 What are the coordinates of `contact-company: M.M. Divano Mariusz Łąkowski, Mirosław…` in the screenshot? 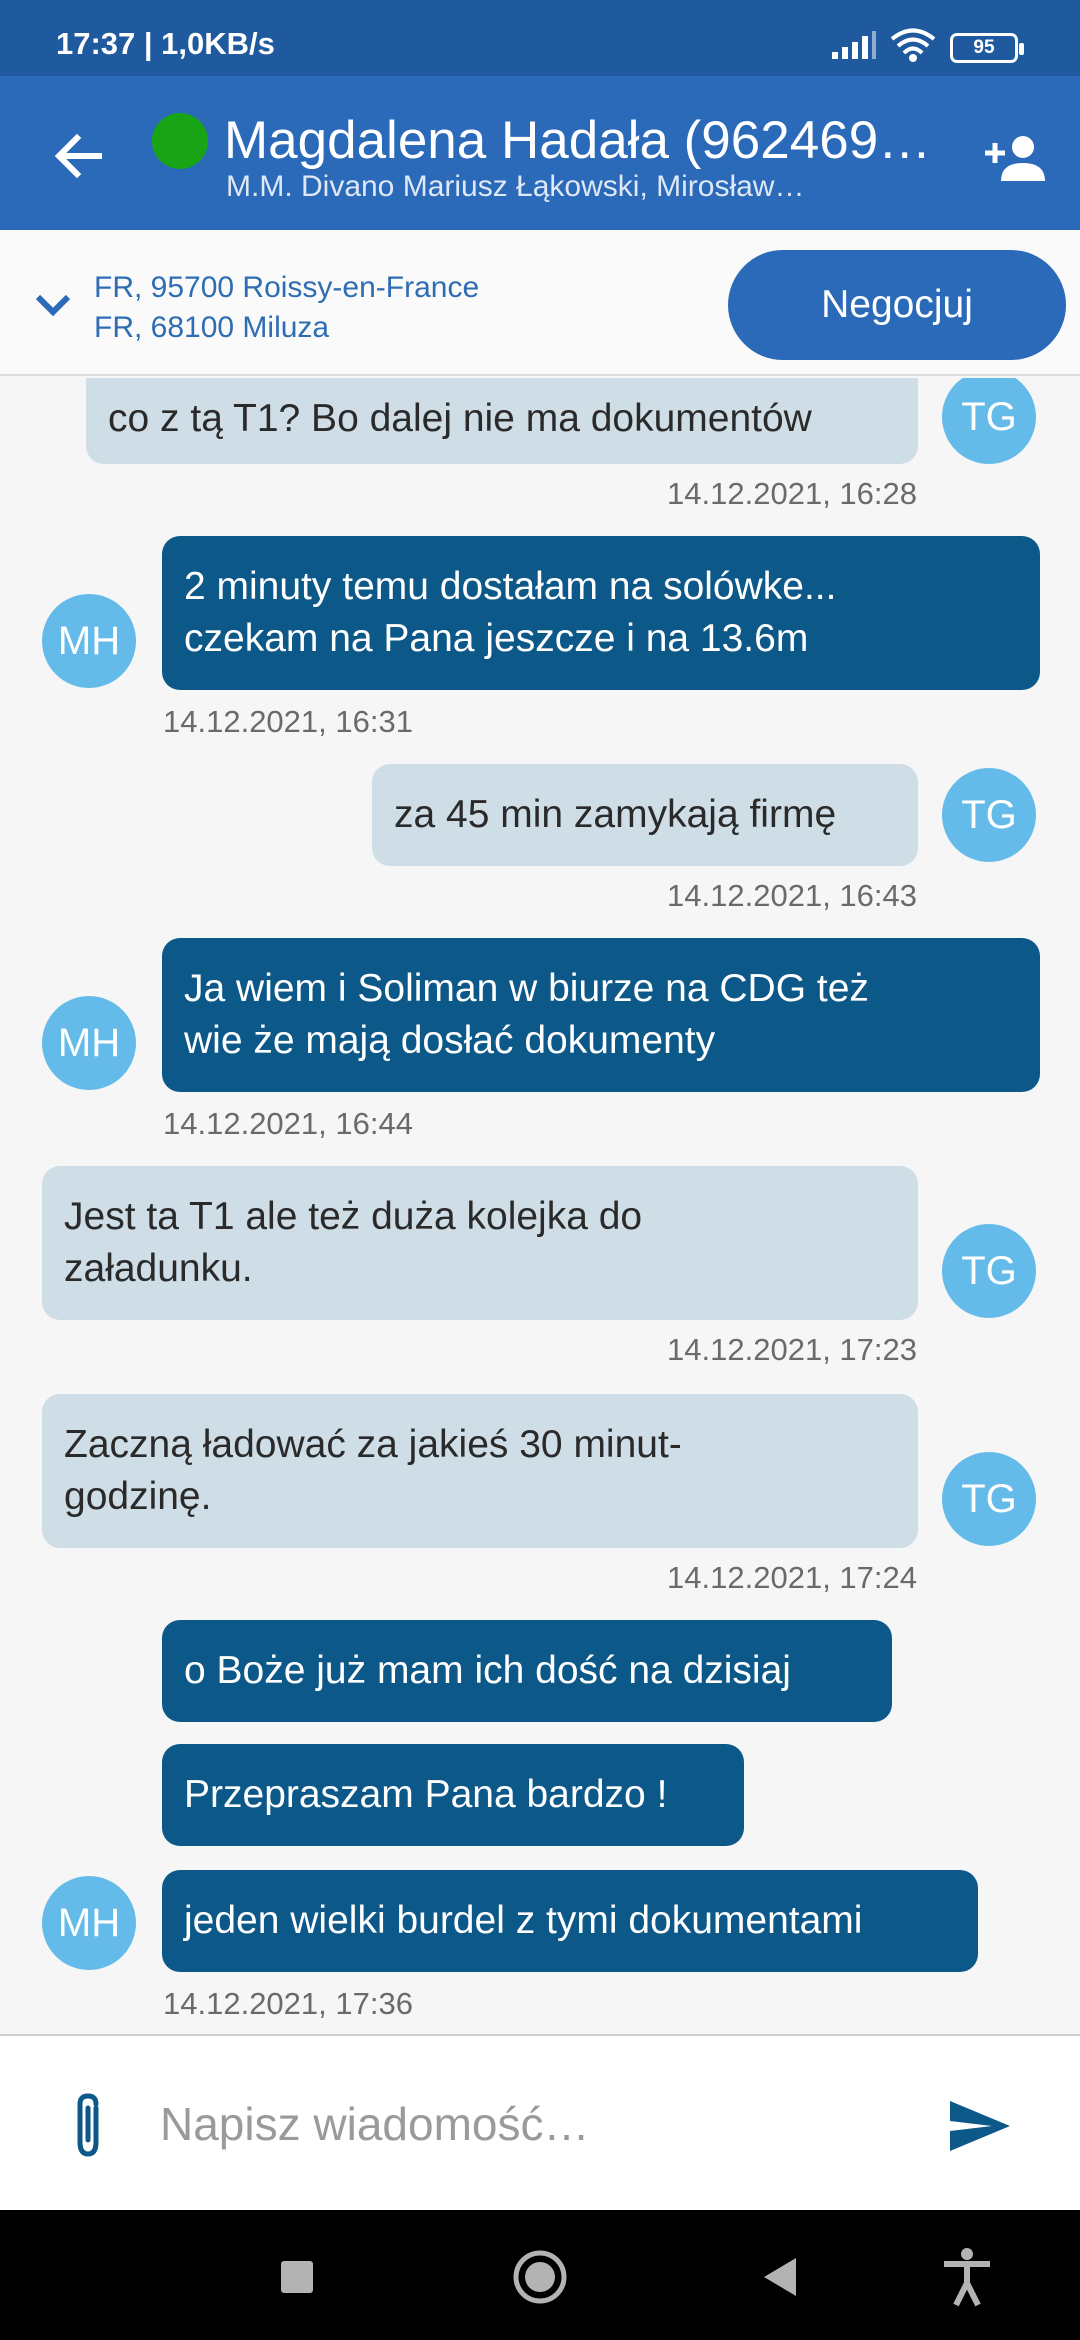 It's located at (515, 186).